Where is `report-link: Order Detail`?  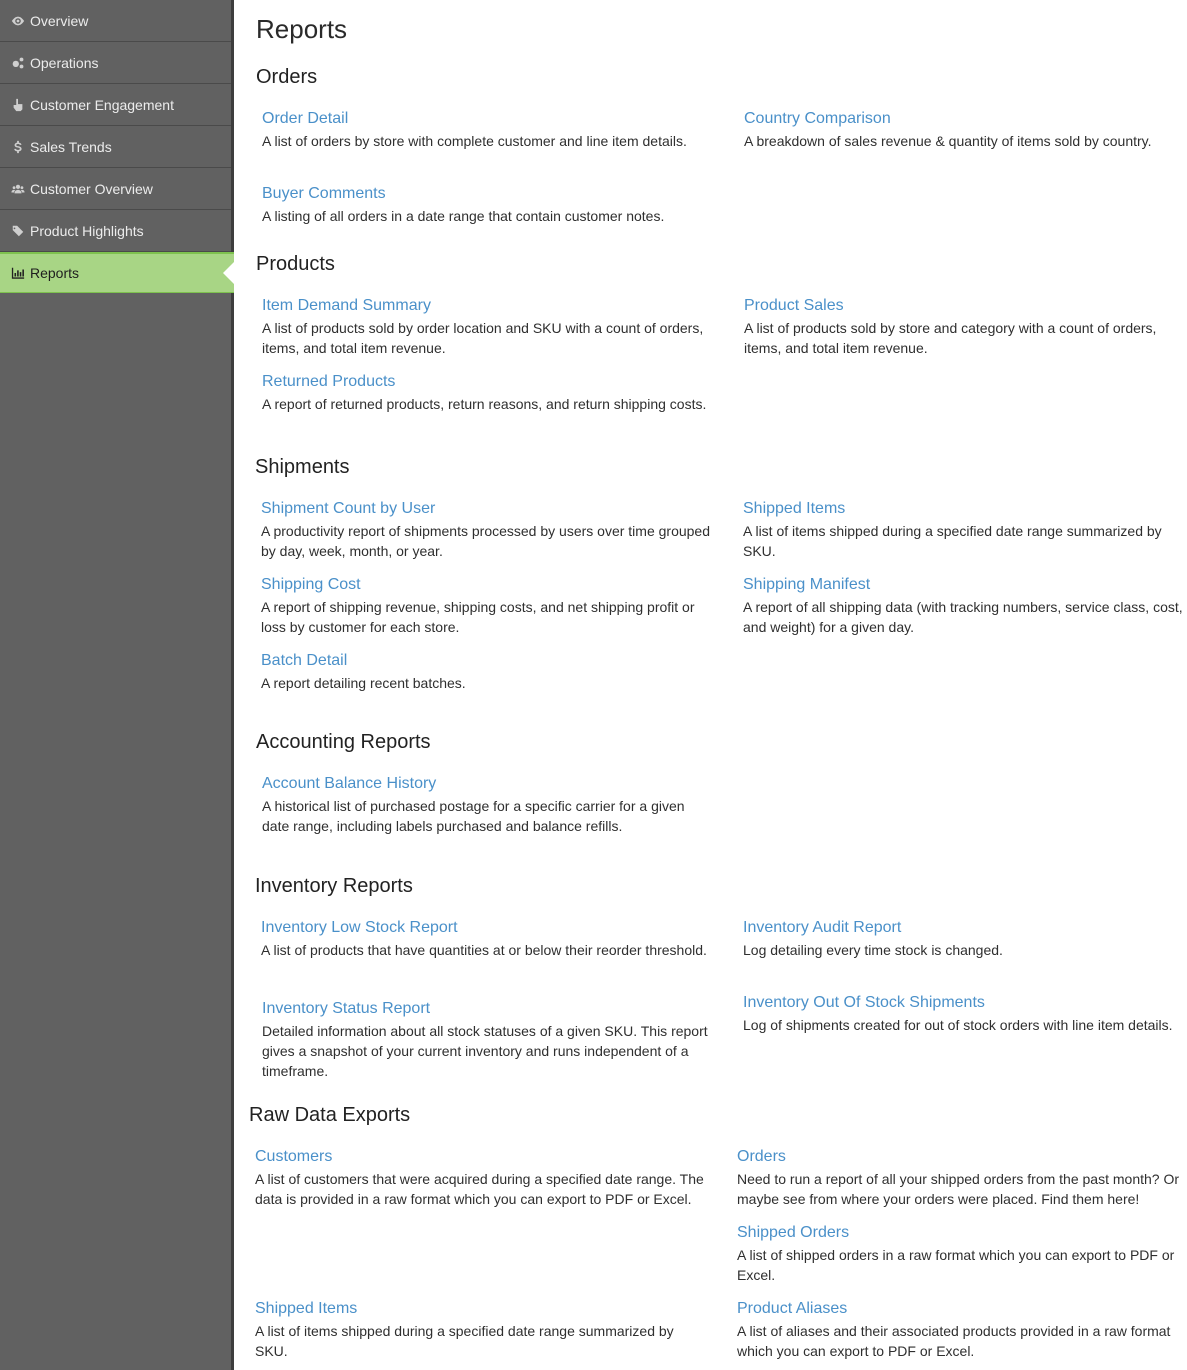
report-link: Order Detail is located at coordinates (487, 119).